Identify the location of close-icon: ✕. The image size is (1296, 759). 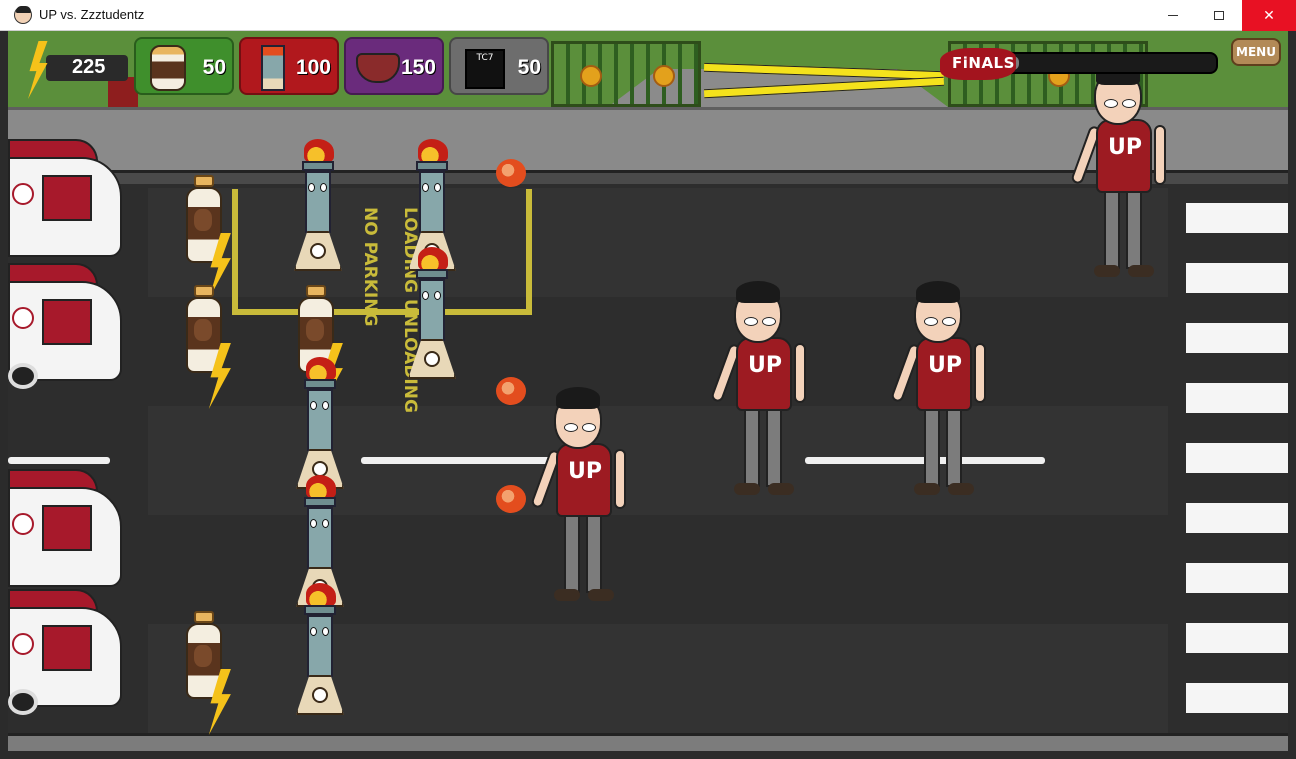
(1269, 15).